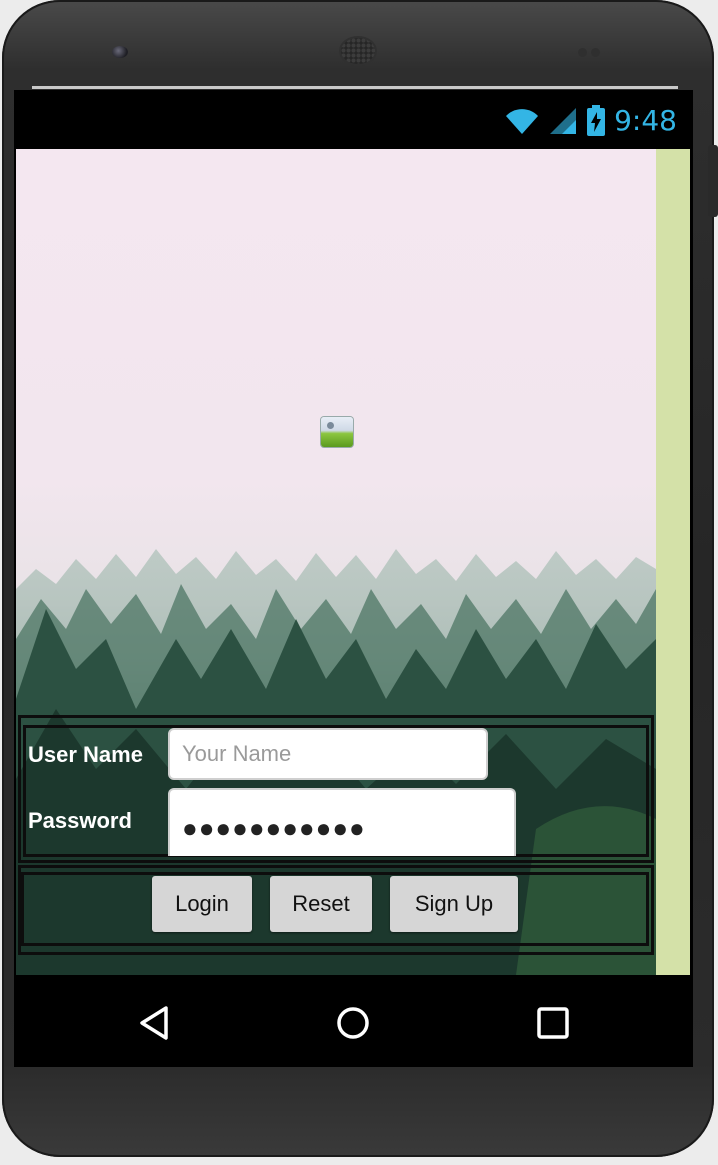 The image size is (718, 1165). I want to click on password-masked-value: ●●●●●●●●●●●, so click(274, 827).